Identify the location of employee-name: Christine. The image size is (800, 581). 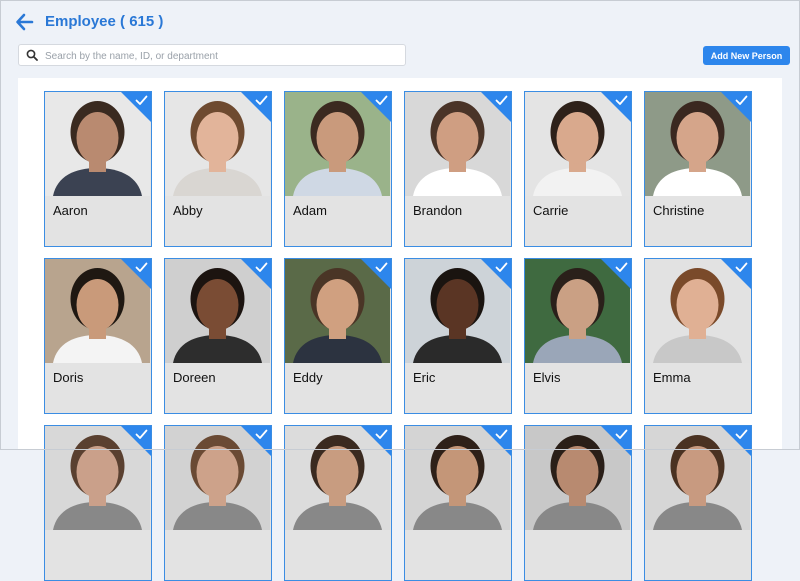
(679, 210).